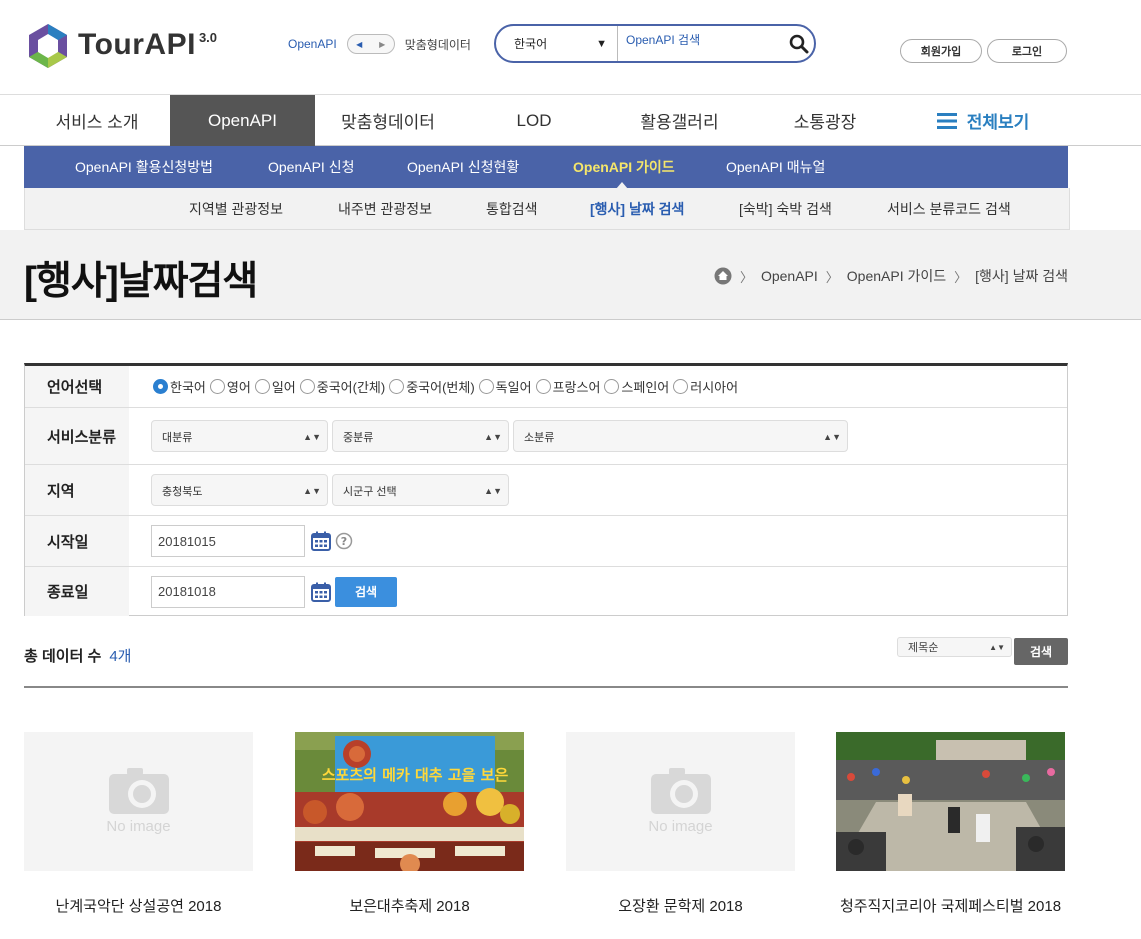  What do you see at coordinates (954, 647) in the screenshot?
I see `sort-select: 제목순 ▲▼` at bounding box center [954, 647].